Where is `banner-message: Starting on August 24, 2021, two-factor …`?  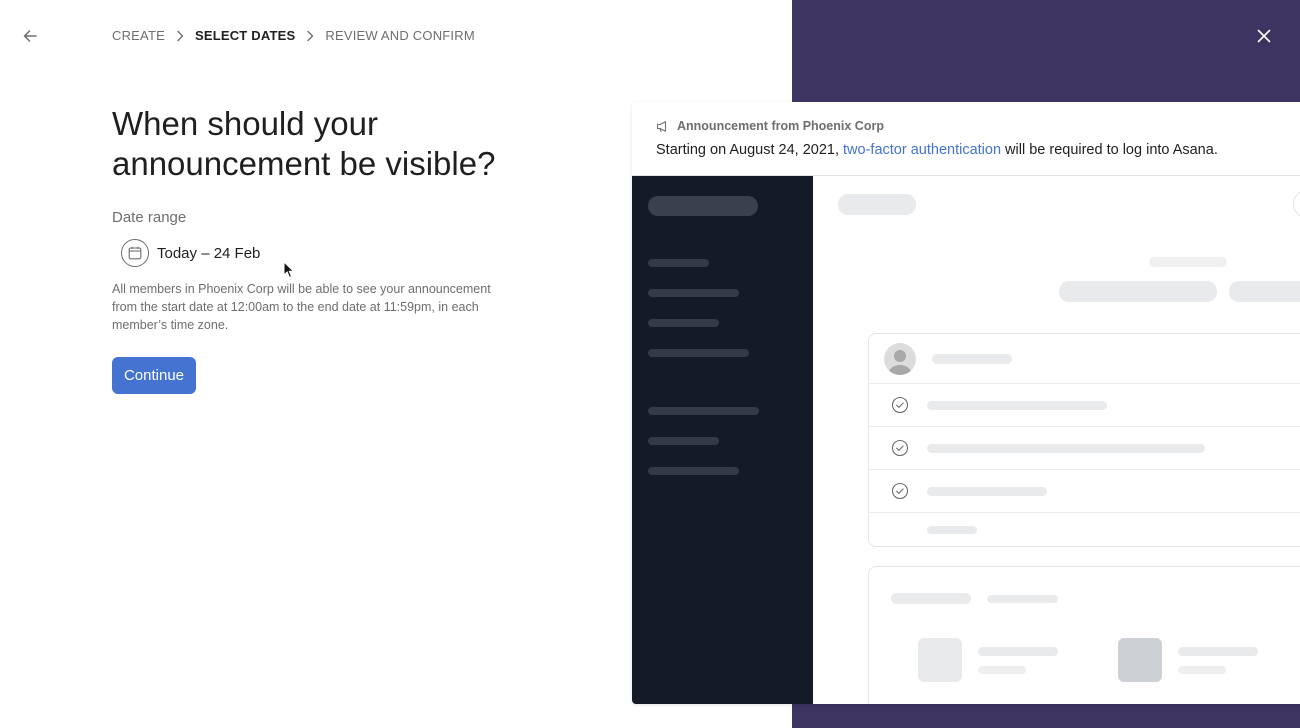
banner-message: Starting on August 24, 2021, two-factor … is located at coordinates (978, 150).